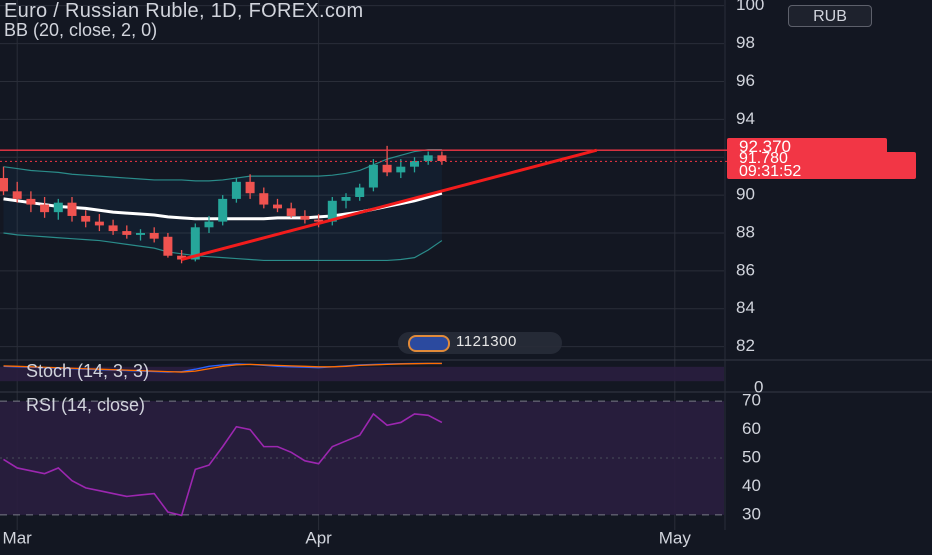 This screenshot has height=555, width=932. What do you see at coordinates (751, 400) in the screenshot?
I see `rsi-axis-label: 70` at bounding box center [751, 400].